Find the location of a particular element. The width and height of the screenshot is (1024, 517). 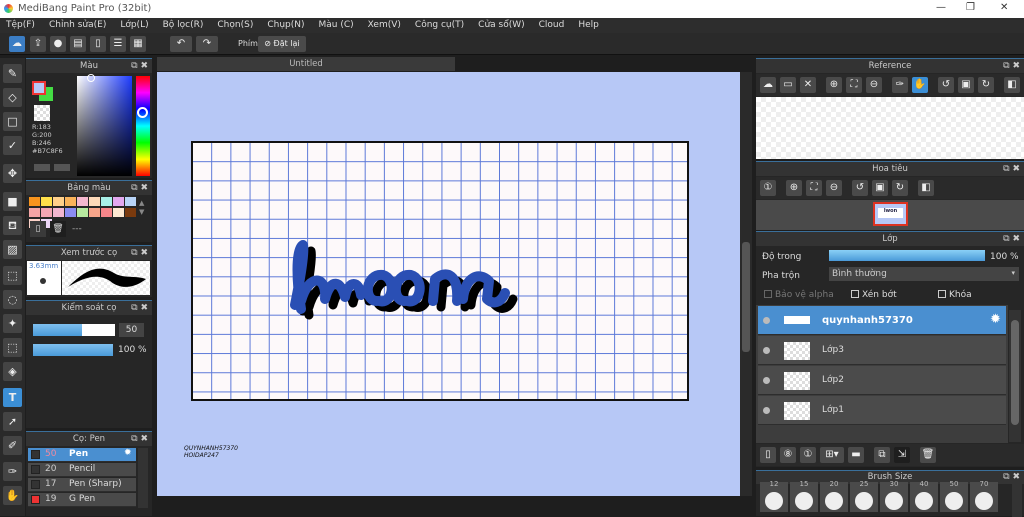

select-tool-icon: ⬚ is located at coordinates (12, 275).